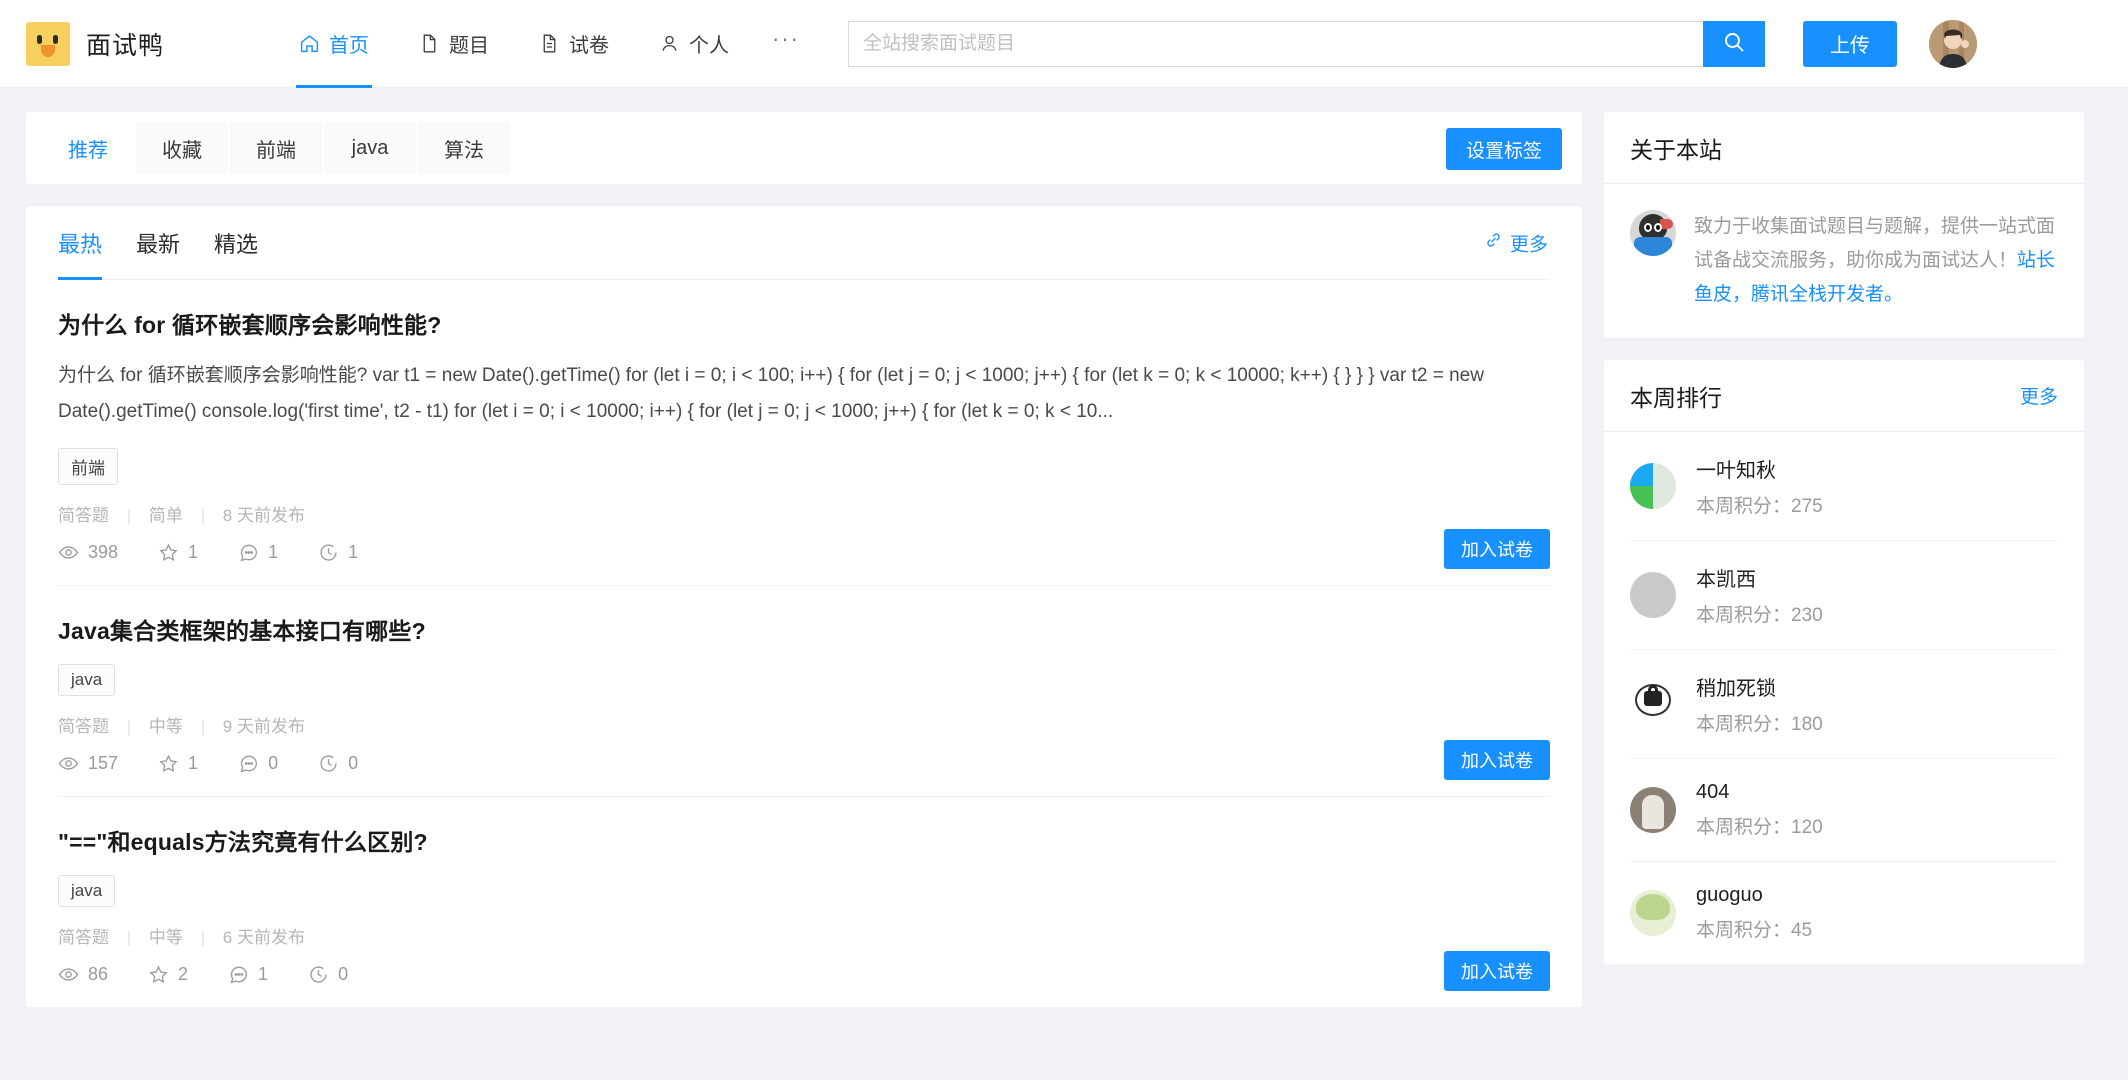 Image resolution: width=2128 pixels, height=1080 pixels. I want to click on tag-chip-algorithm: 算法, so click(464, 148).